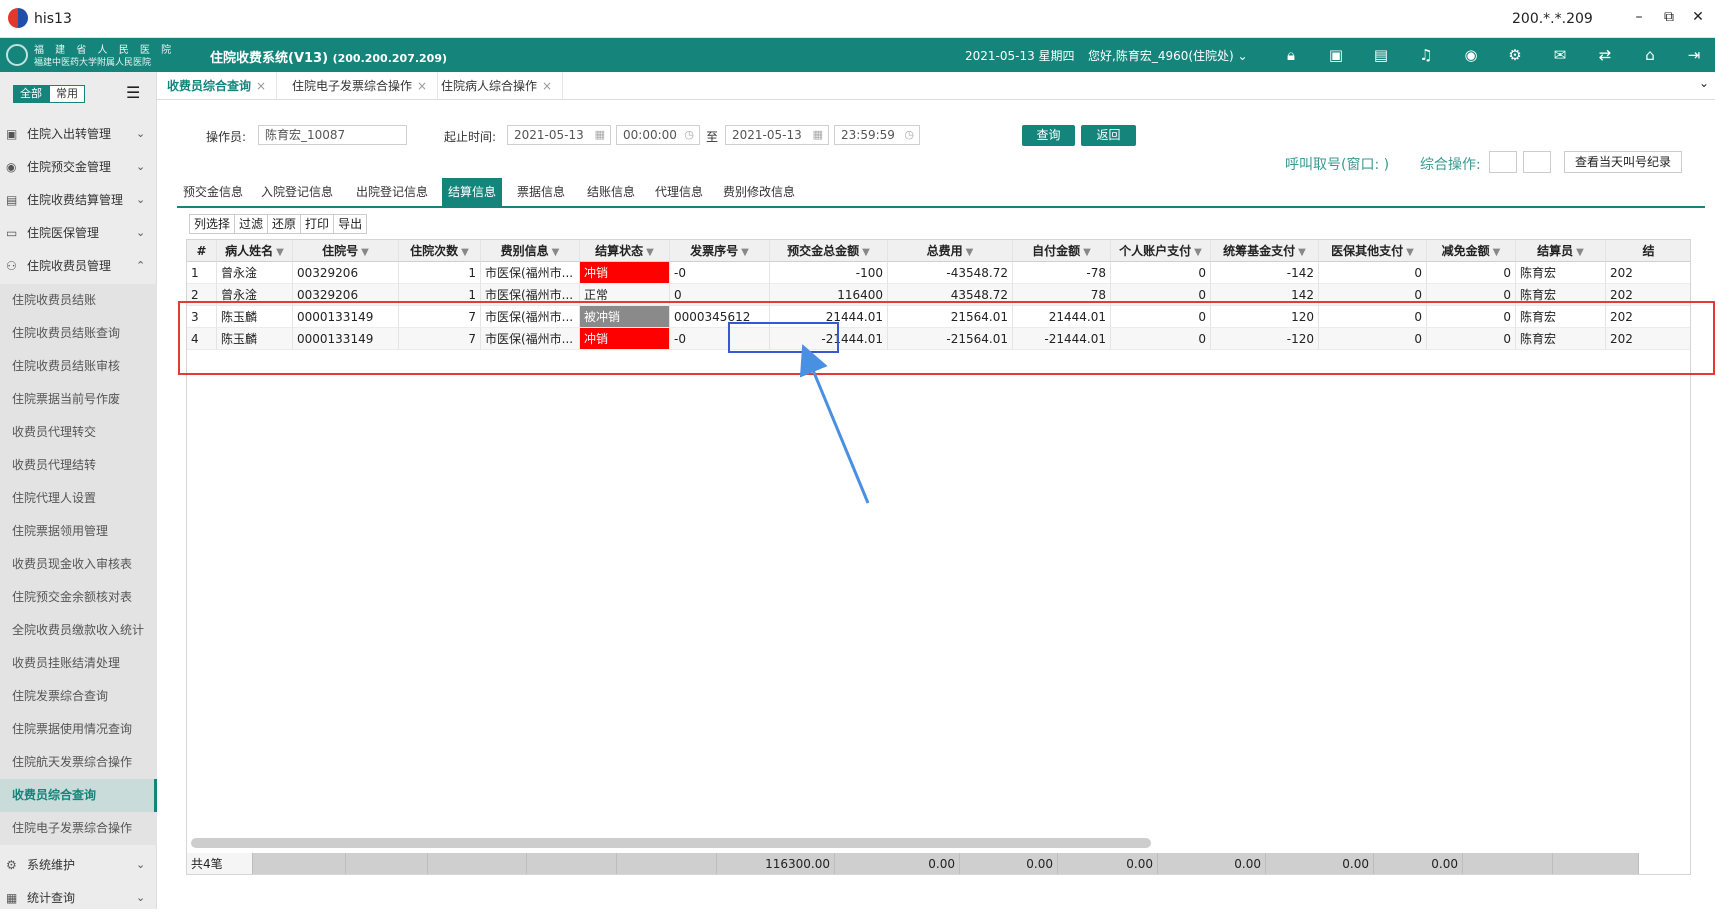 This screenshot has height=913, width=1715. I want to click on annotation-arrow, so click(834, 424).